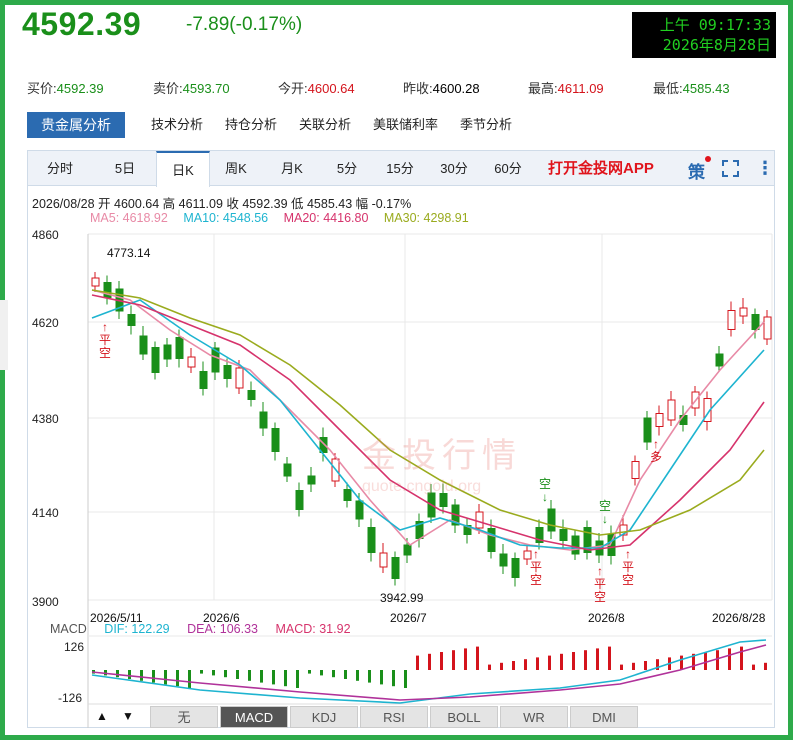 This screenshot has width=793, height=740. I want to click on y-axis-label: 4380, so click(45, 419).